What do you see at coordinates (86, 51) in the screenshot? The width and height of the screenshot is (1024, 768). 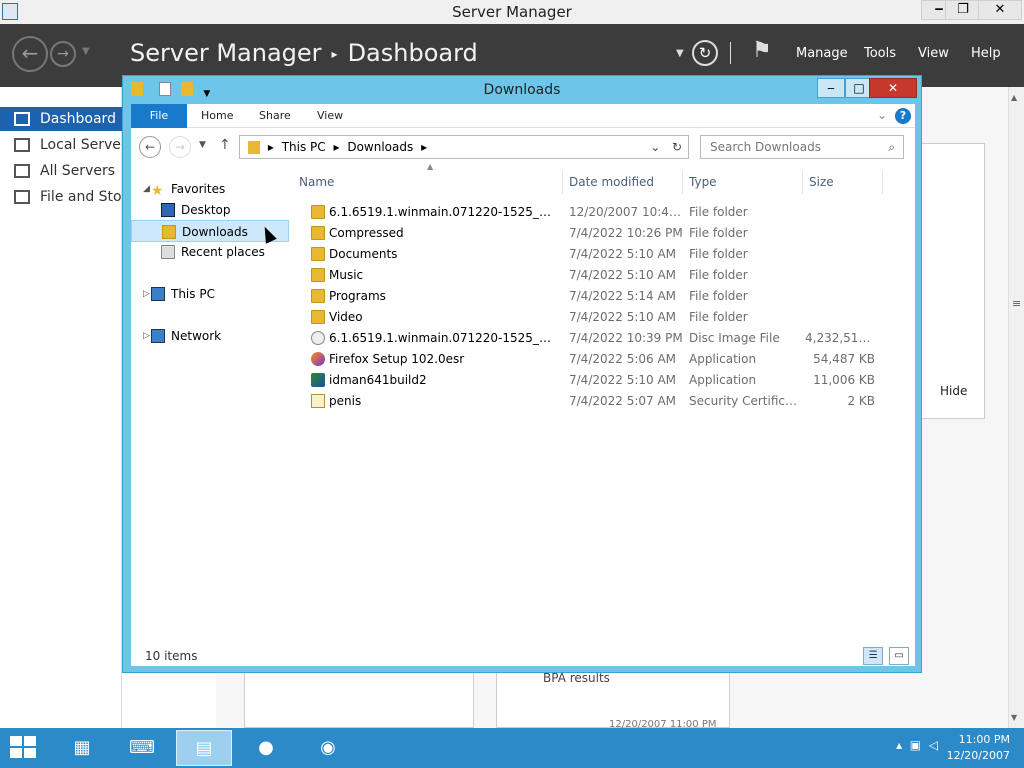 I see `history-dropdown-icon: ▼` at bounding box center [86, 51].